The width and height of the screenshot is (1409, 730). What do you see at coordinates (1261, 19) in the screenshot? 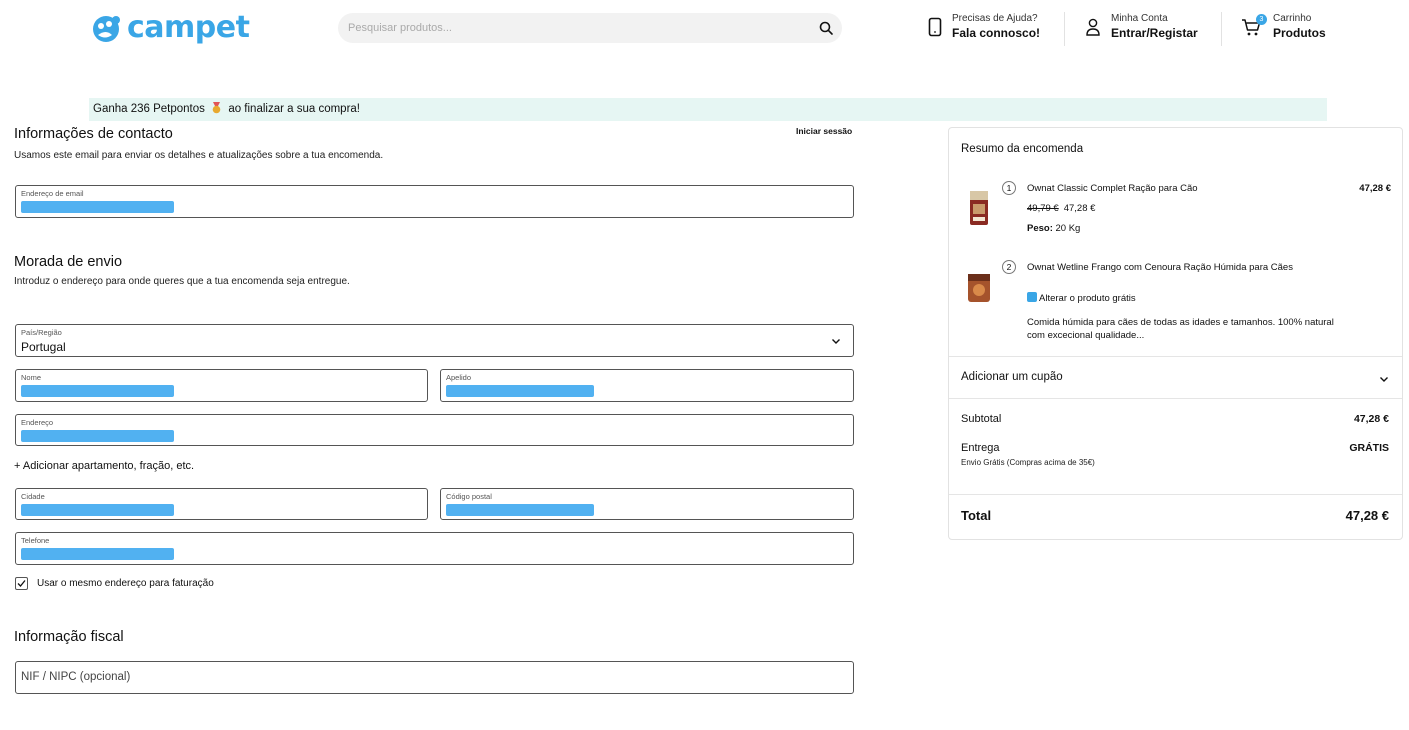
I see `cart-count-badge: 3` at bounding box center [1261, 19].